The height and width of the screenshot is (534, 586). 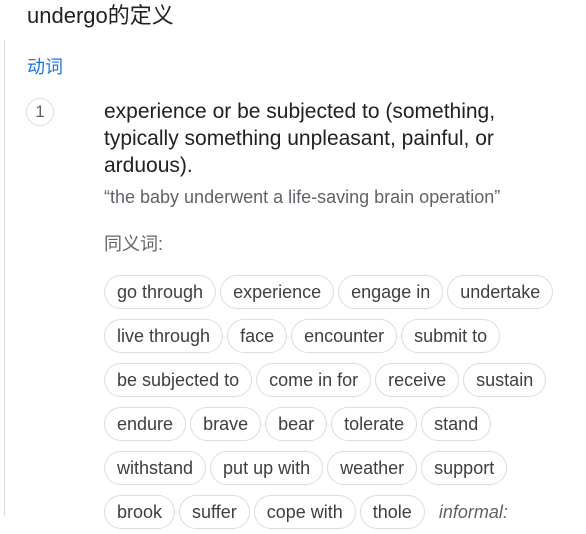 What do you see at coordinates (391, 292) in the screenshot?
I see `synonym-chip: engage in` at bounding box center [391, 292].